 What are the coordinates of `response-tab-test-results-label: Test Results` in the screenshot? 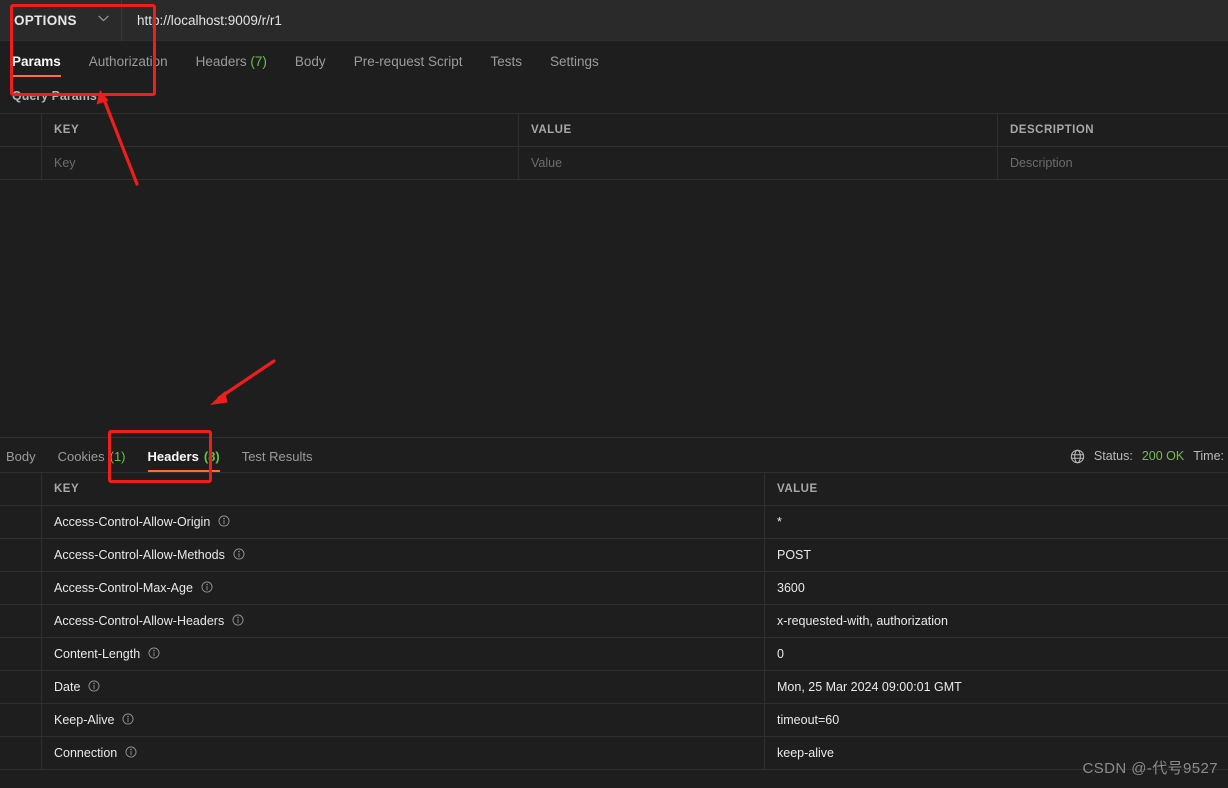 It's located at (277, 456).